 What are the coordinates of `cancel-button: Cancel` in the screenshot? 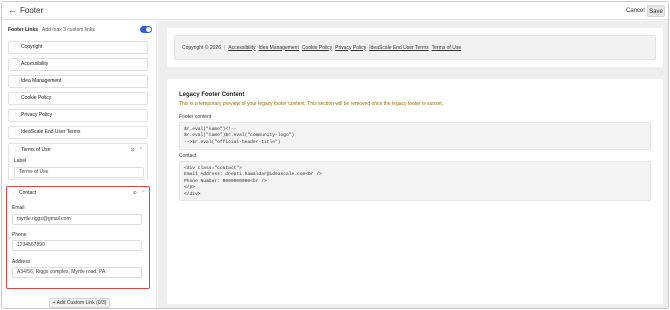 It's located at (635, 11).